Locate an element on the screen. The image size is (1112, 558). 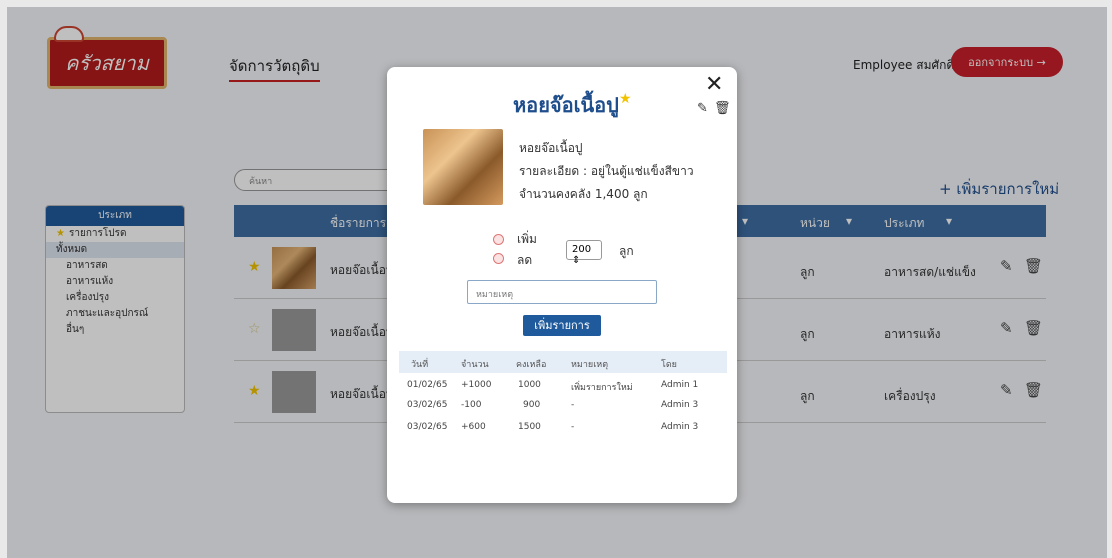
close-icon: ✕ is located at coordinates (714, 84).